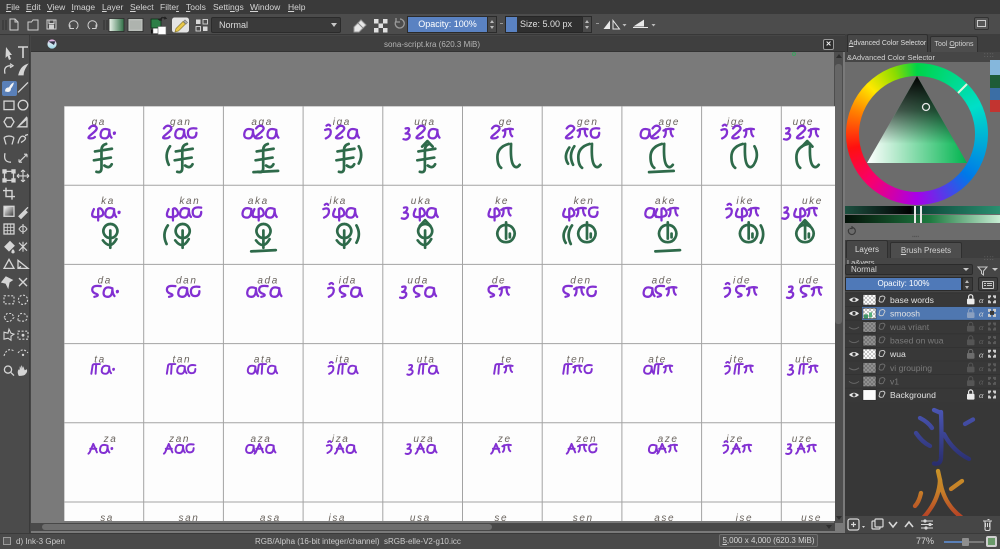  What do you see at coordinates (905, 313) in the screenshot?
I see `svg-text: smoosh` at bounding box center [905, 313].